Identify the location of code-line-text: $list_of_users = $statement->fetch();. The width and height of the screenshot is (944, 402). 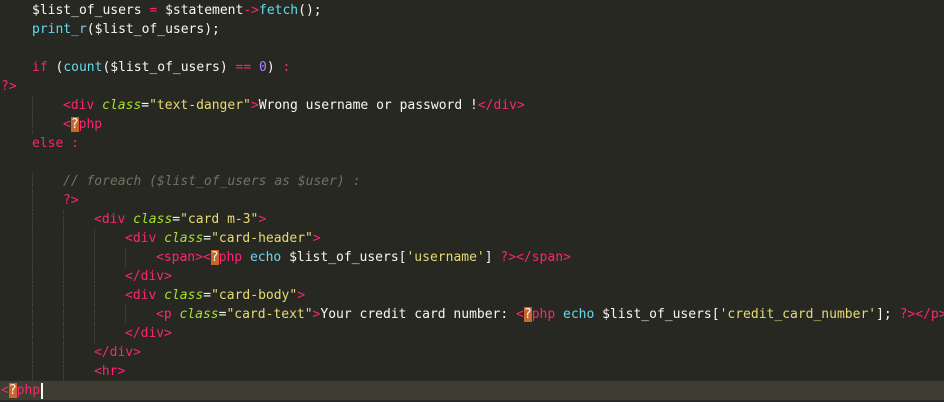
(177, 10).